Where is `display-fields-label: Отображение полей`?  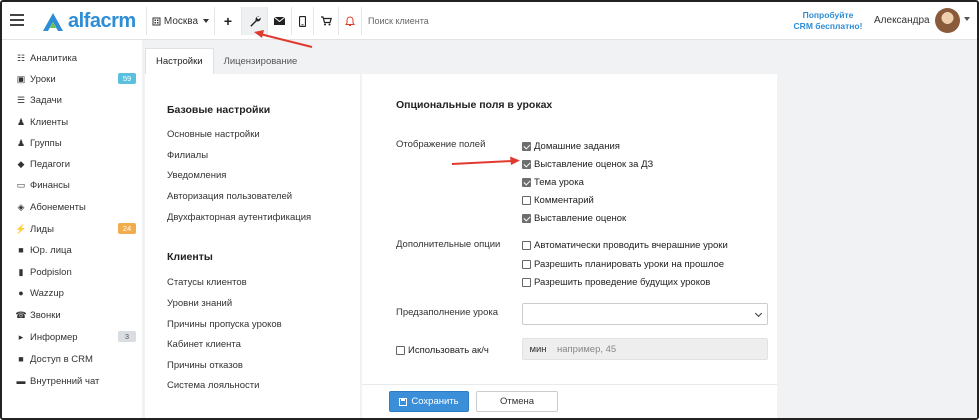 display-fields-label: Отображение полей is located at coordinates (441, 144).